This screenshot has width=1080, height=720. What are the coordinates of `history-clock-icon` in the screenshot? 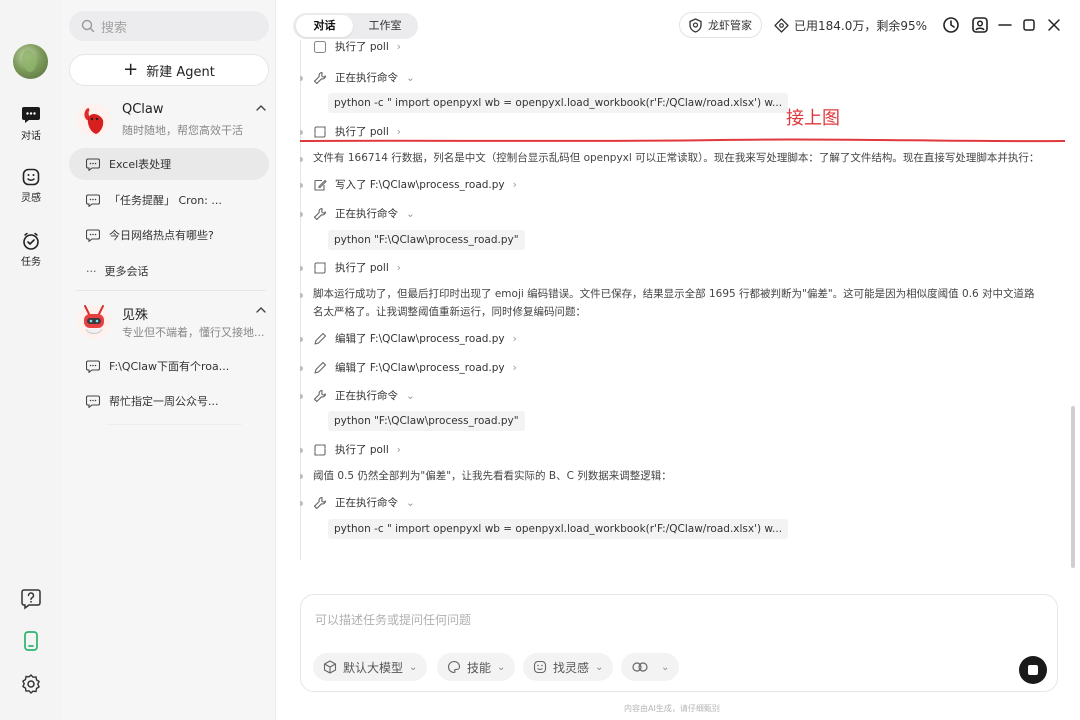 It's located at (951, 25).